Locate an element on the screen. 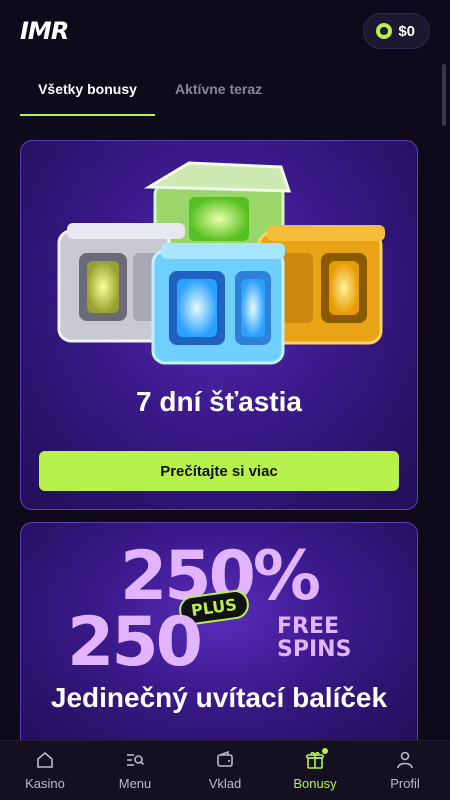 The height and width of the screenshot is (800, 450). logo: IMR is located at coordinates (44, 31).